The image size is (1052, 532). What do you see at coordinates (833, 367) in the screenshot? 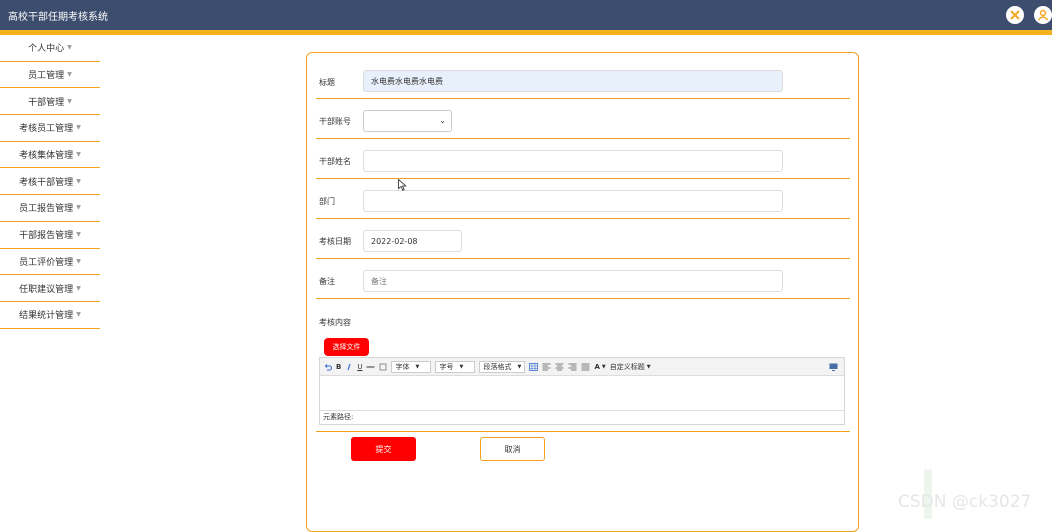
I see `preview-icon` at bounding box center [833, 367].